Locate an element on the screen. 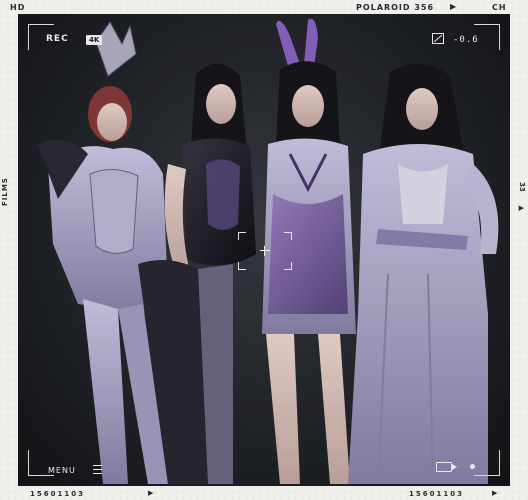 This screenshot has height=500, width=528. films-side-label: FILMS is located at coordinates (5, 191).